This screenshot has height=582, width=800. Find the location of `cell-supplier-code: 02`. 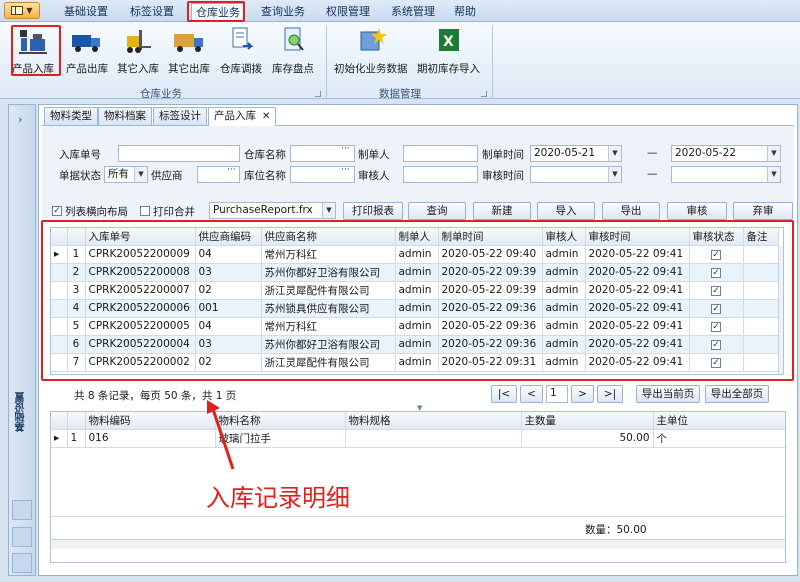

cell-supplier-code: 02 is located at coordinates (228, 290).